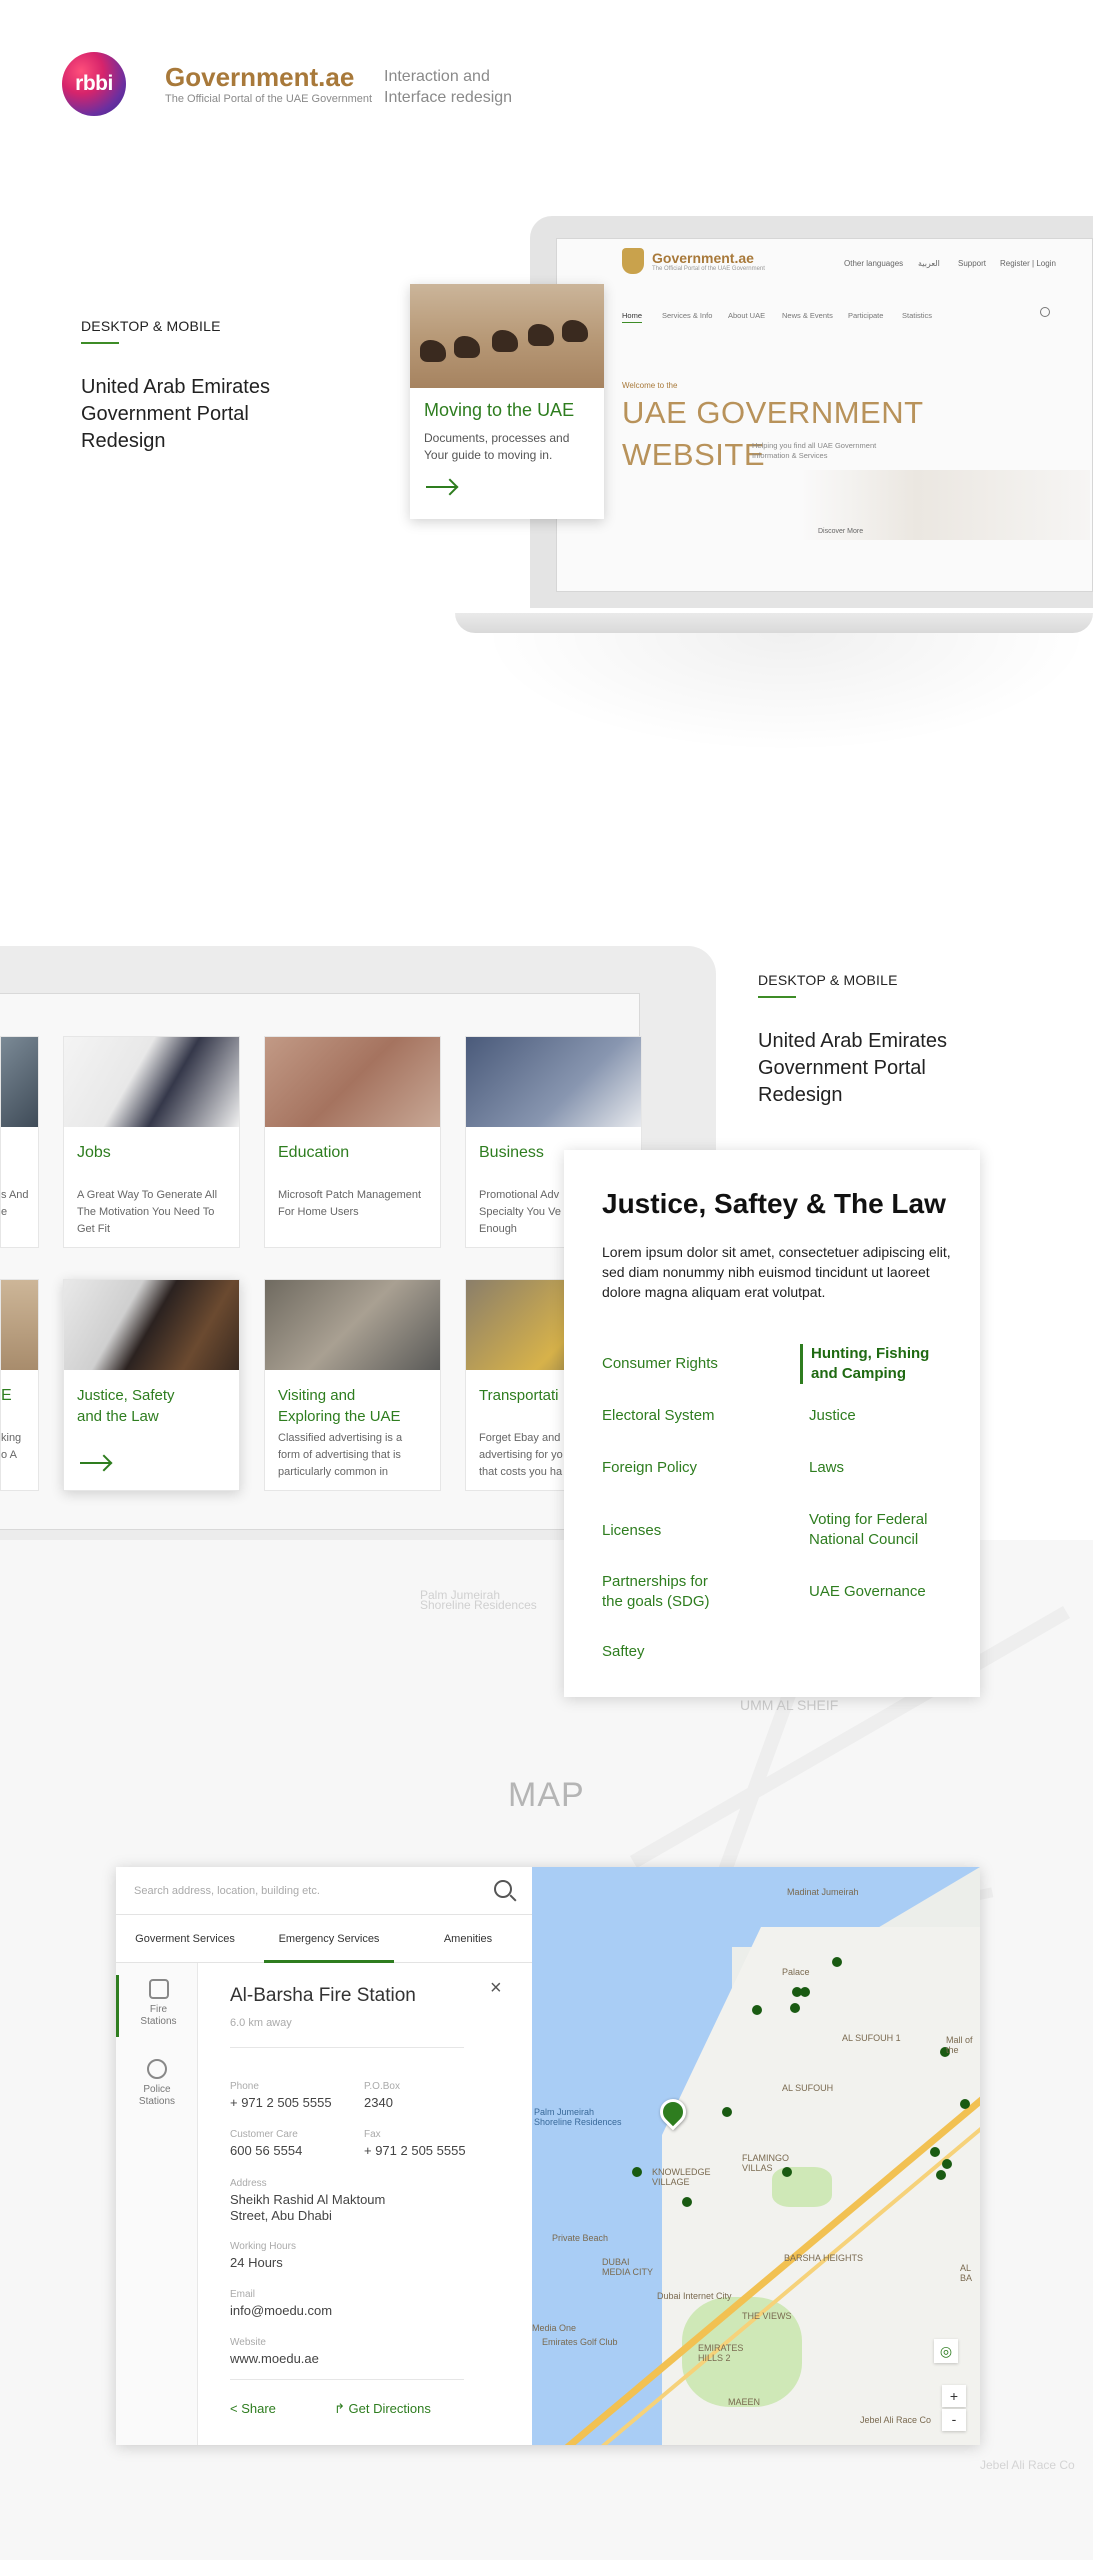 The height and width of the screenshot is (2560, 1093). What do you see at coordinates (253, 2408) in the screenshot?
I see `share-button: < Share` at bounding box center [253, 2408].